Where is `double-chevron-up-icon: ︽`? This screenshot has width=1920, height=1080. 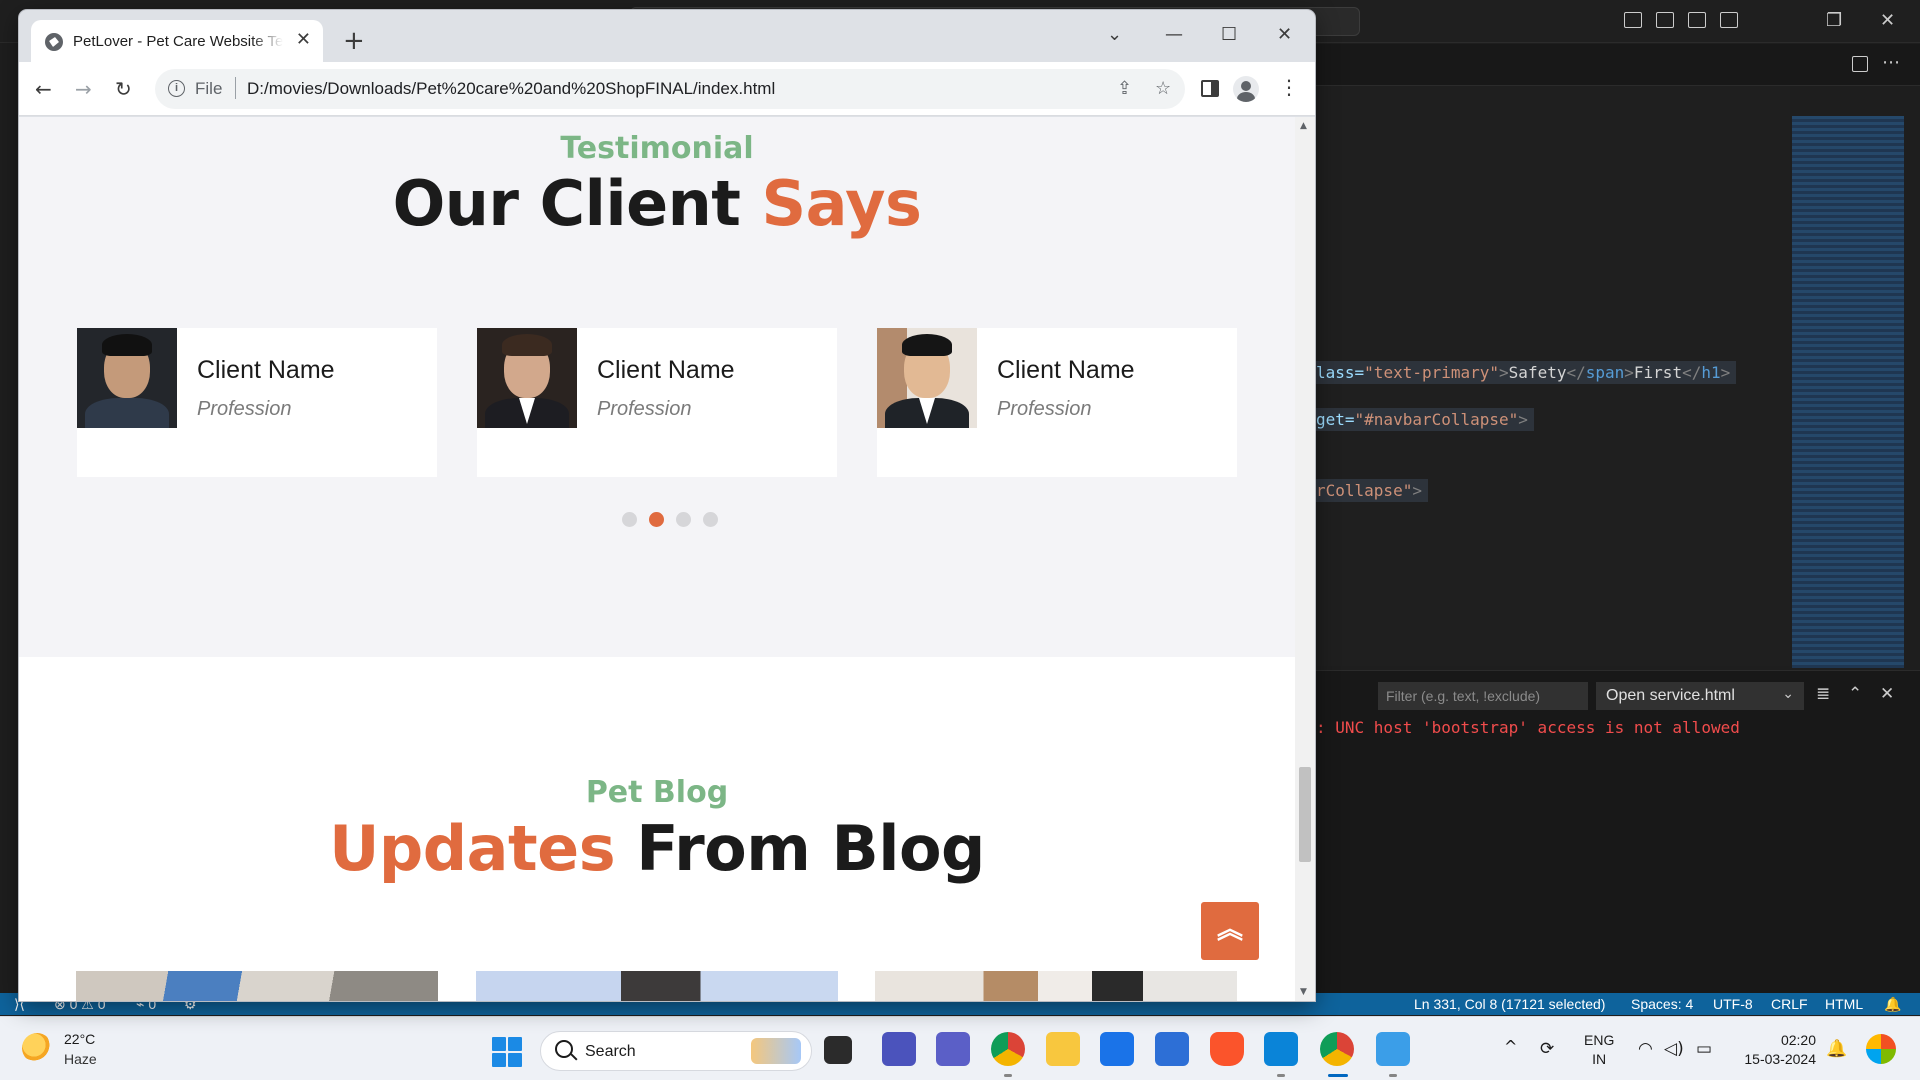
double-chevron-up-icon: ︽ is located at coordinates (1229, 930).